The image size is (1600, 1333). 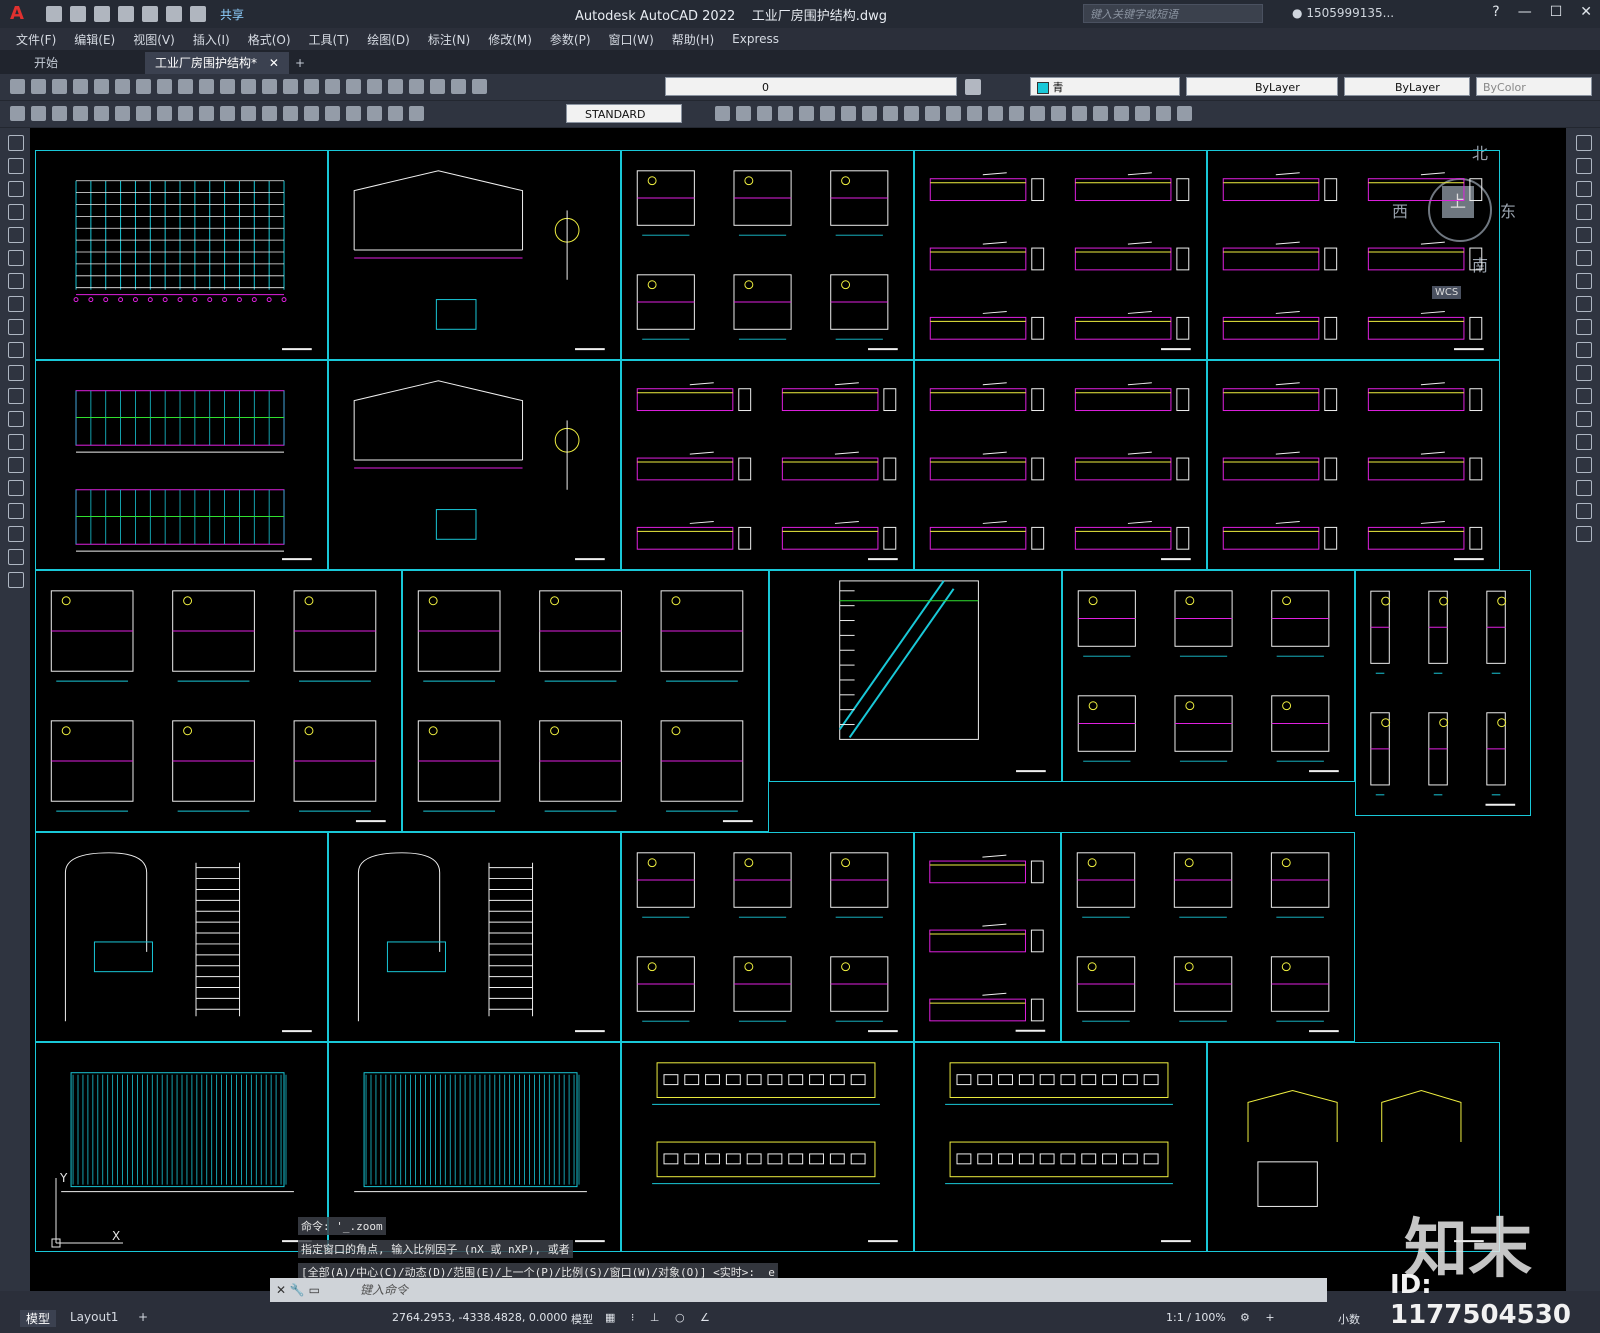 I want to click on jog-line-icon, so click(x=353, y=113).